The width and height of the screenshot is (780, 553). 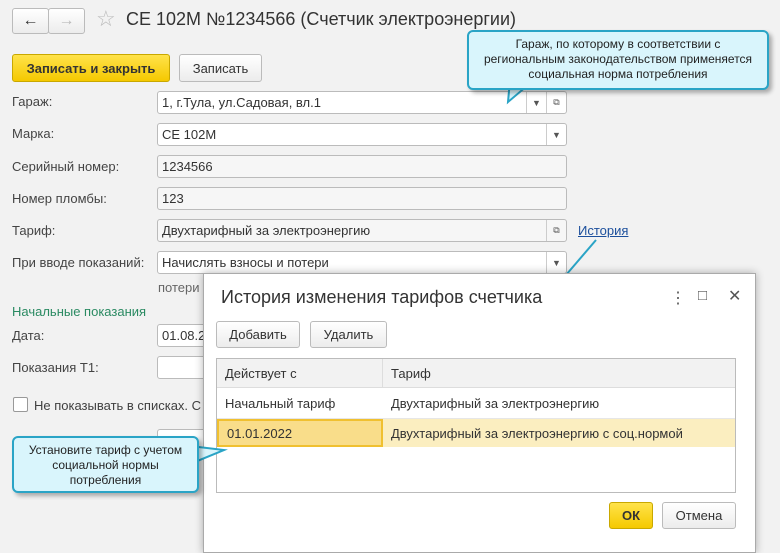 What do you see at coordinates (106, 19) in the screenshot?
I see `favorite-star-icon: ☆` at bounding box center [106, 19].